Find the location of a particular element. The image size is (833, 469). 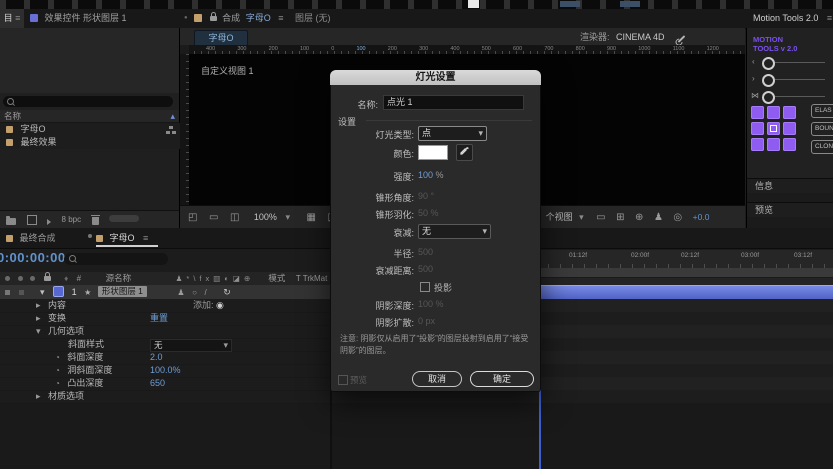

ease-out-slider is located at coordinates (768, 80).